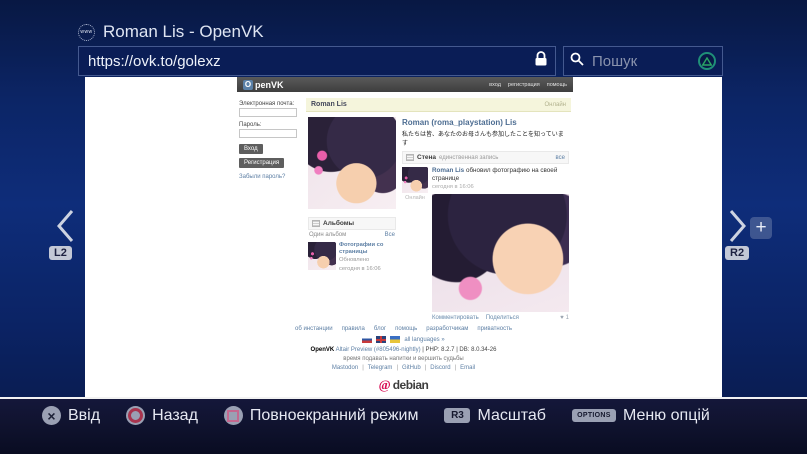  I want to click on debian-swirl-icon: @, so click(384, 384).